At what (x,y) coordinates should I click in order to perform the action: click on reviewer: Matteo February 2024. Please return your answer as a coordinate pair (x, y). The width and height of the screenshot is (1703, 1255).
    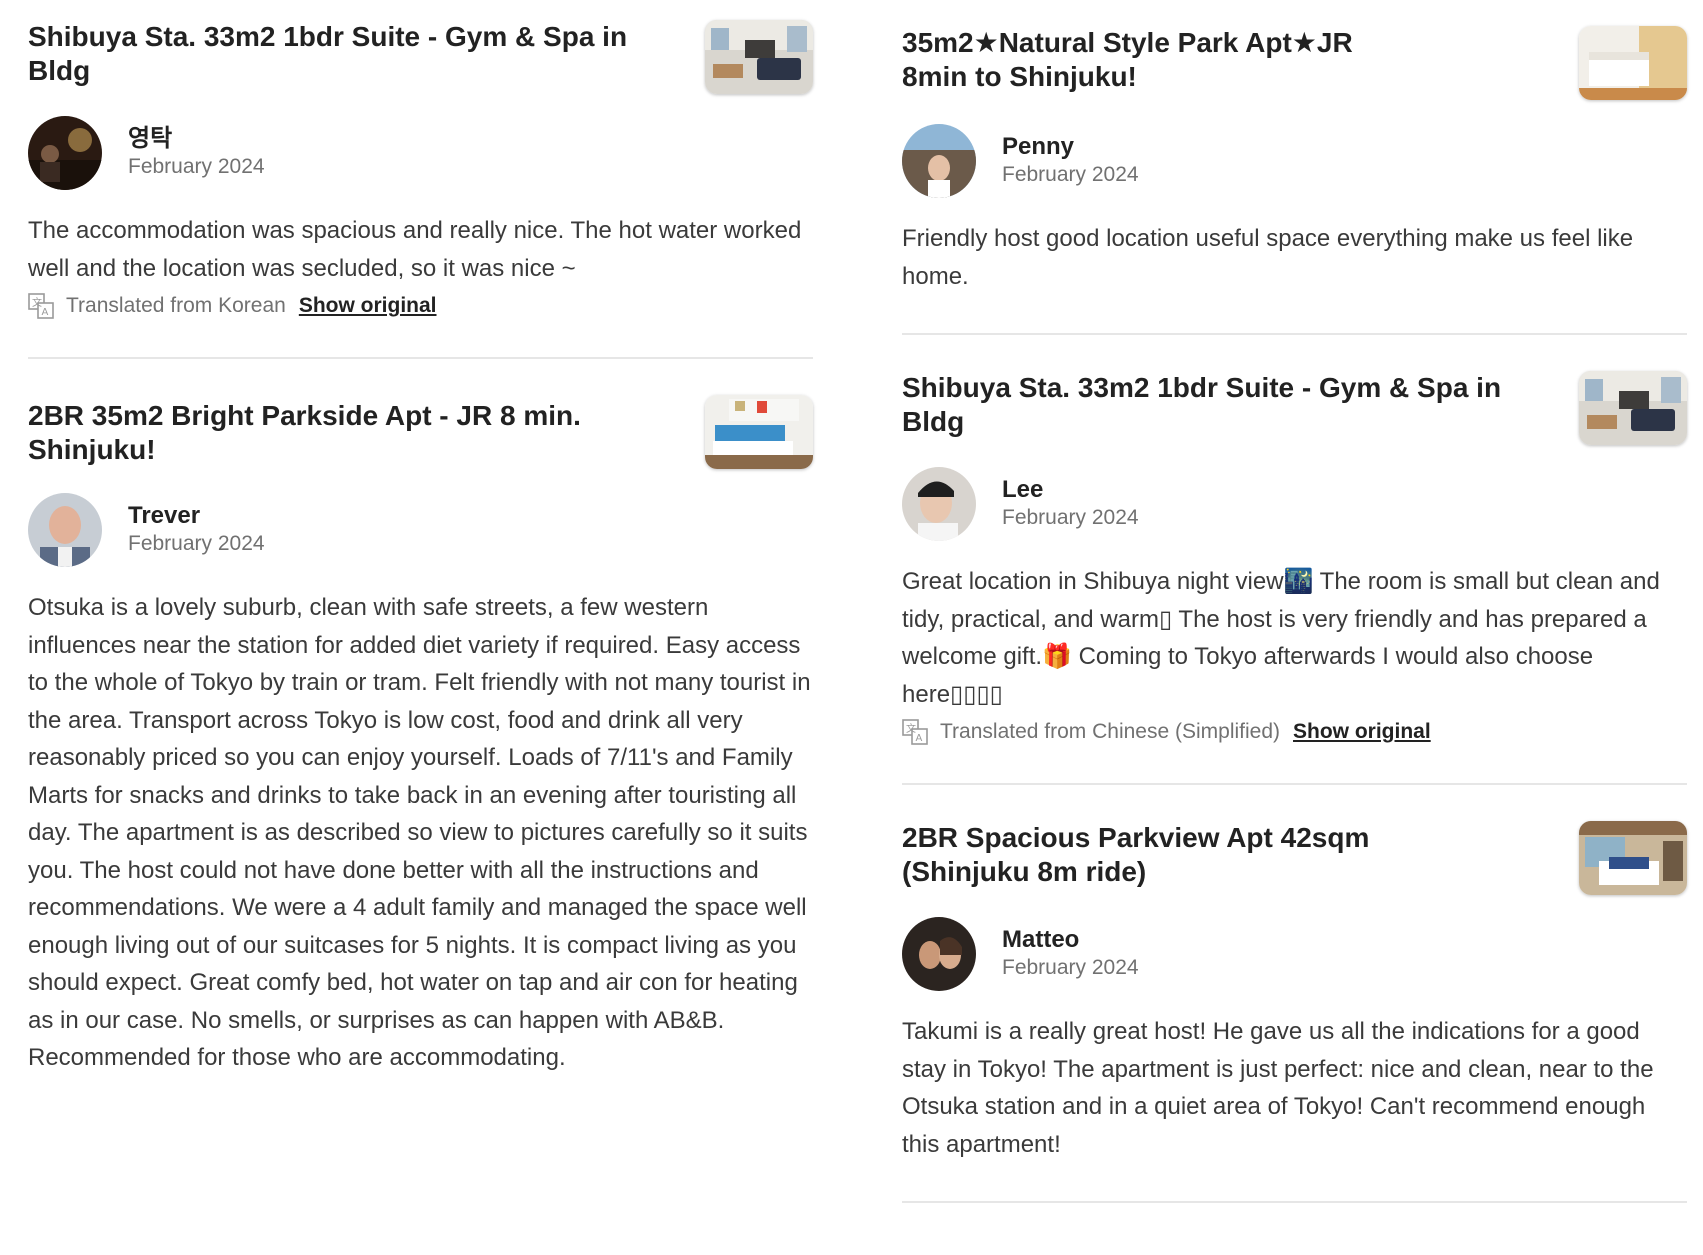
    Looking at the image, I should click on (1294, 954).